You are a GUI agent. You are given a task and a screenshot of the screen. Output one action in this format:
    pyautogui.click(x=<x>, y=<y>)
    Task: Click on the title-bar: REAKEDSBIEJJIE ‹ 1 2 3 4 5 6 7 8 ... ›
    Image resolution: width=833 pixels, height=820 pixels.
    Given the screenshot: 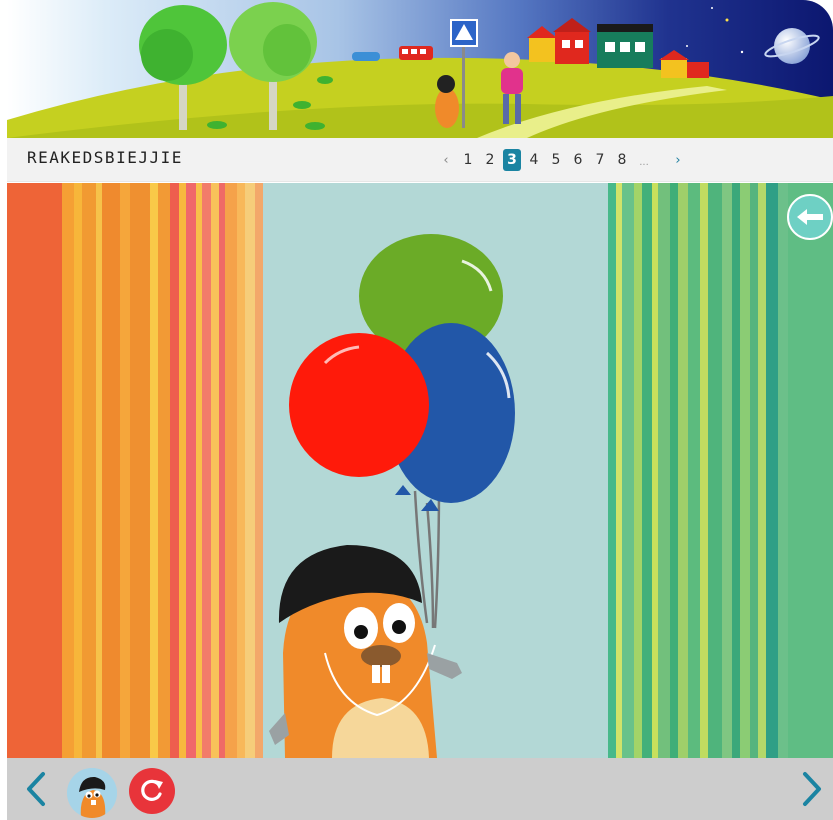 What is the action you would take?
    pyautogui.click(x=420, y=160)
    